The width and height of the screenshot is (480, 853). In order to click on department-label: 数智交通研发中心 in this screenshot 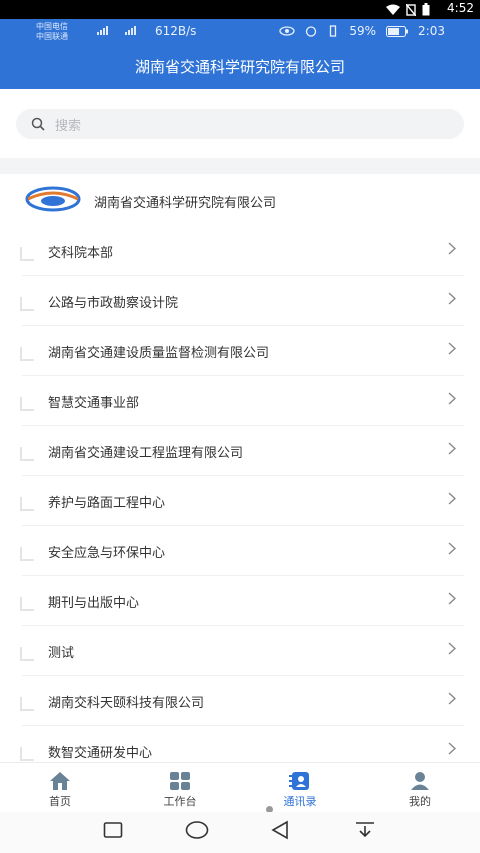, I will do `click(100, 753)`.